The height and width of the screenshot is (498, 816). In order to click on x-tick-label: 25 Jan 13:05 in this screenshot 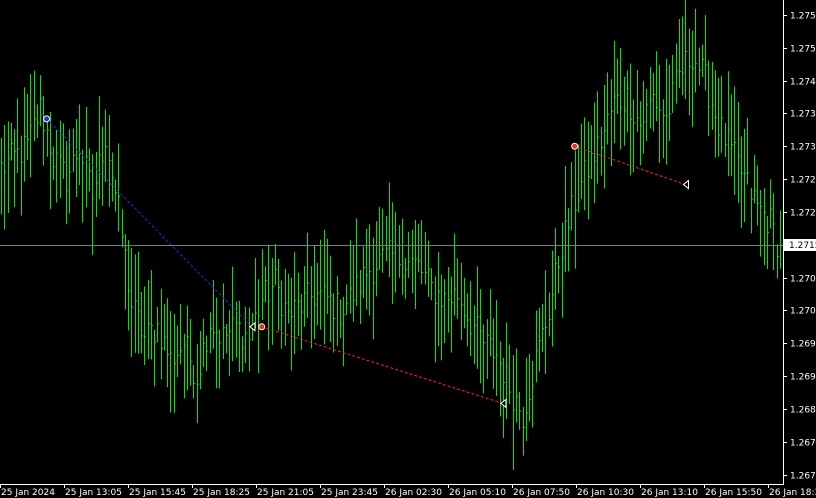, I will do `click(93, 493)`.